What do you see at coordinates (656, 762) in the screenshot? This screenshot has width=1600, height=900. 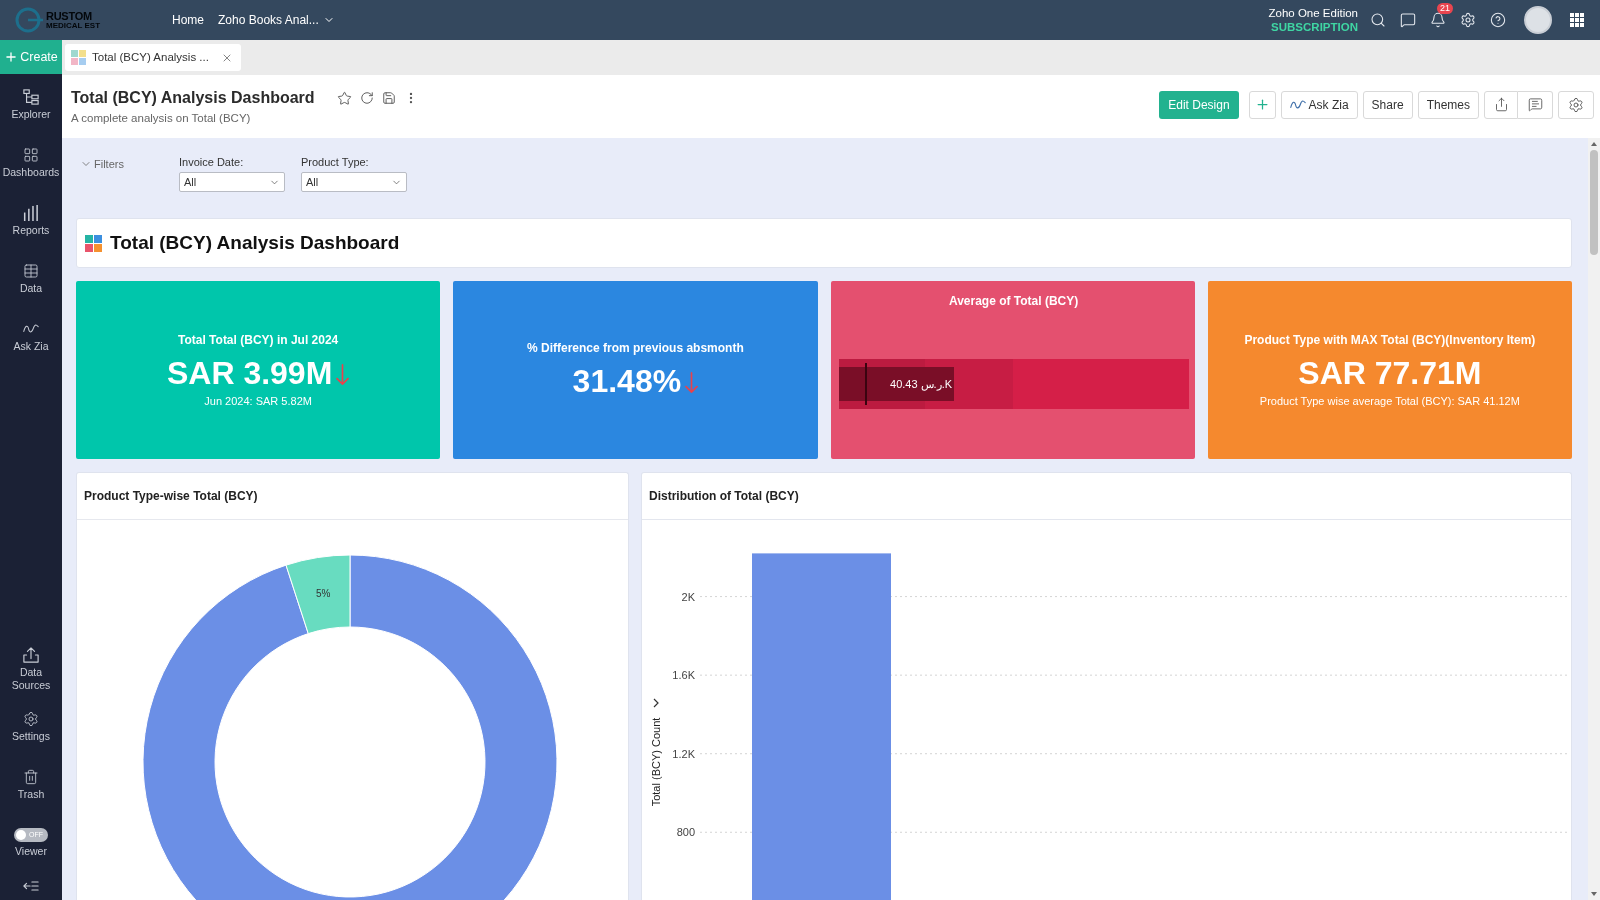 I see `y-axis-label: Total (BCY) Count` at bounding box center [656, 762].